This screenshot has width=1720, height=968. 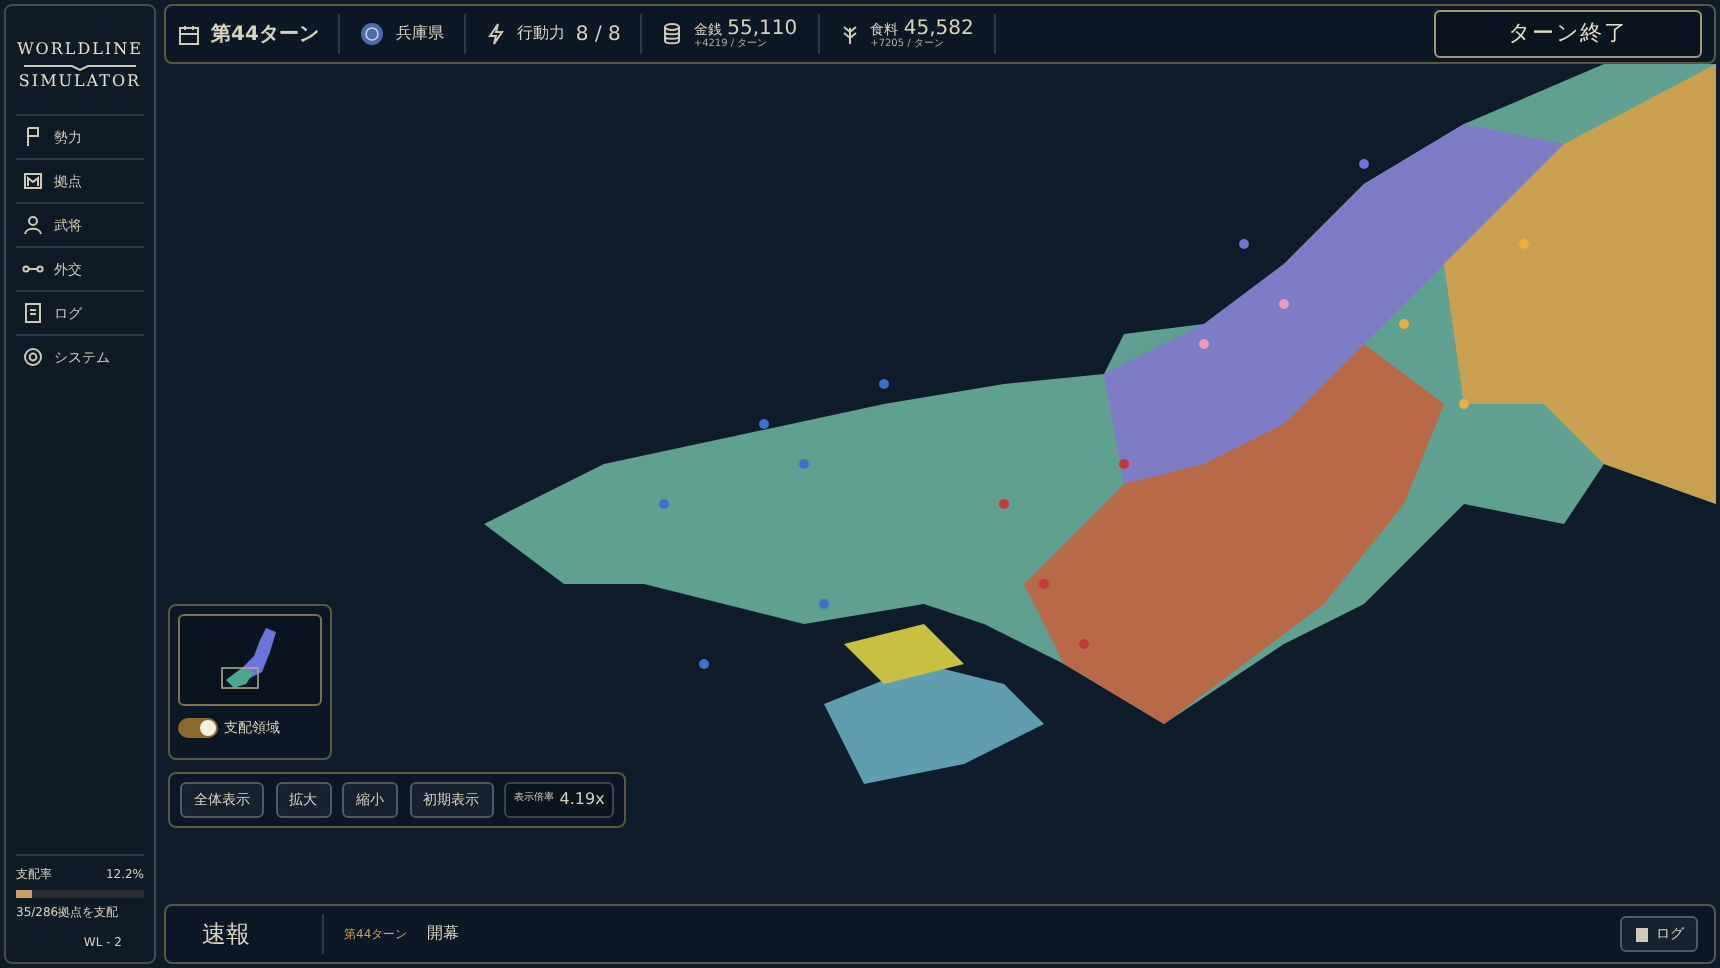 What do you see at coordinates (189, 34) in the screenshot?
I see `calendar-icon` at bounding box center [189, 34].